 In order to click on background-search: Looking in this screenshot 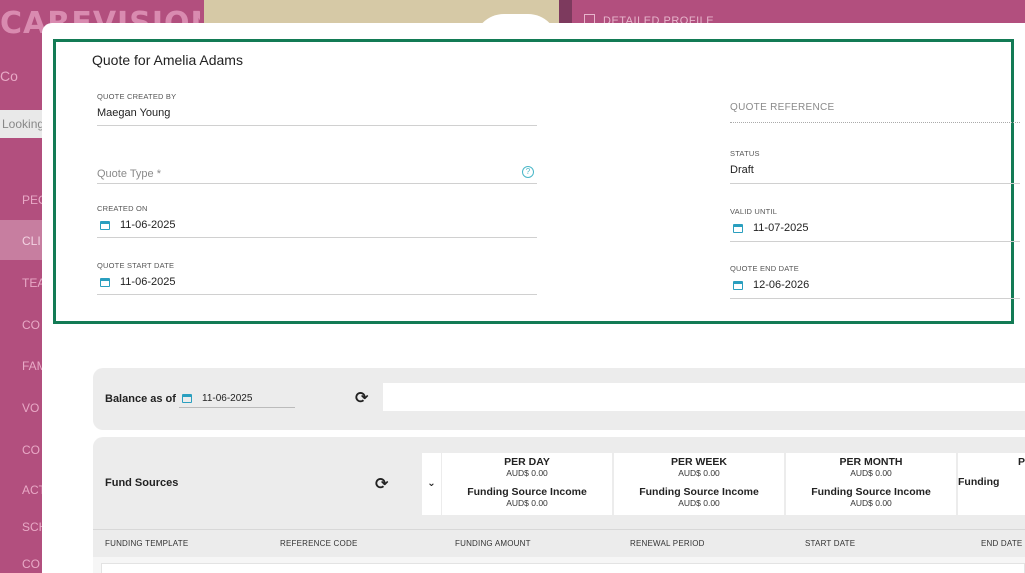, I will do `click(21, 124)`.